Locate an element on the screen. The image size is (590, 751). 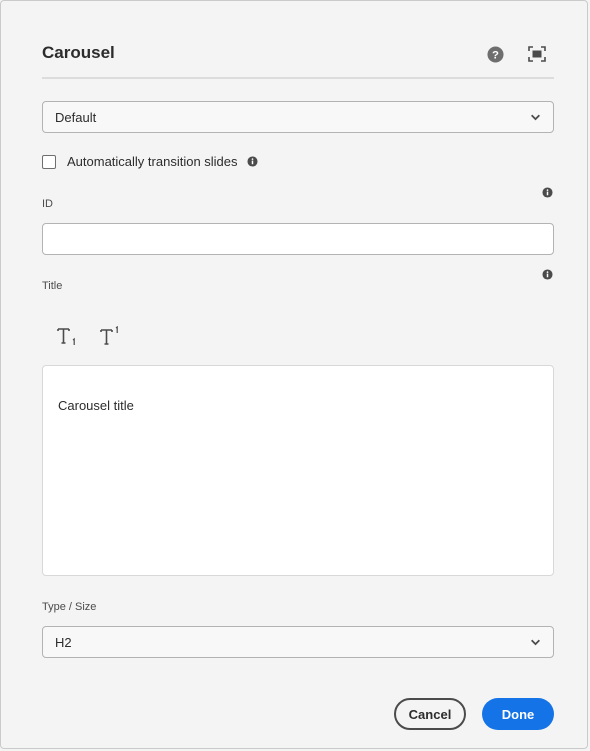
title-label: Title is located at coordinates (52, 286).